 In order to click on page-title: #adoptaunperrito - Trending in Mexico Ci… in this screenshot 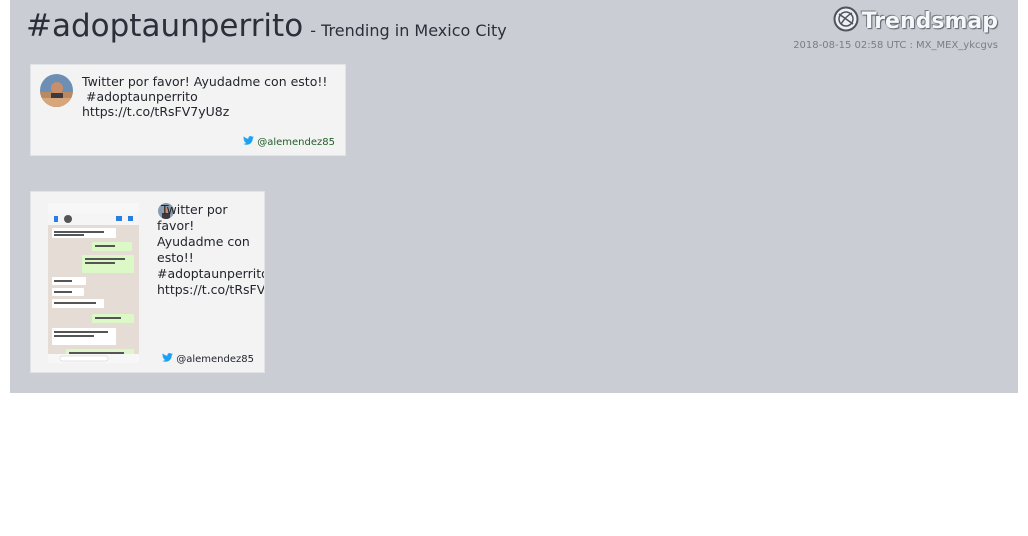, I will do `click(266, 26)`.